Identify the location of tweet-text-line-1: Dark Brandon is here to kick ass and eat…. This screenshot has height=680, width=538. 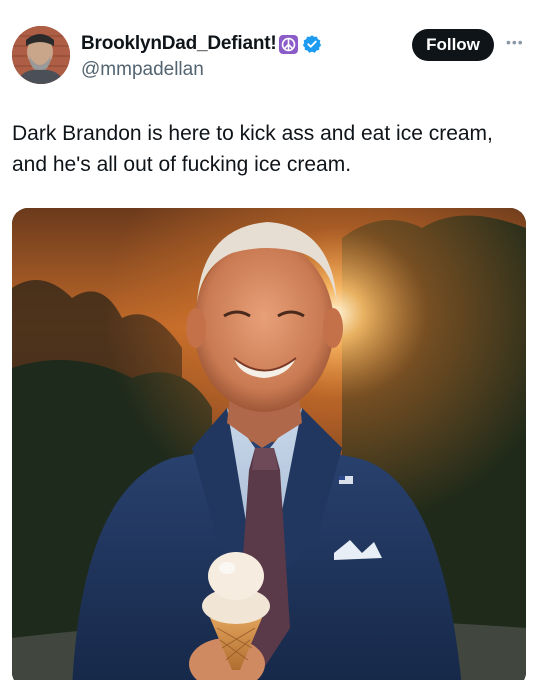
(252, 133).